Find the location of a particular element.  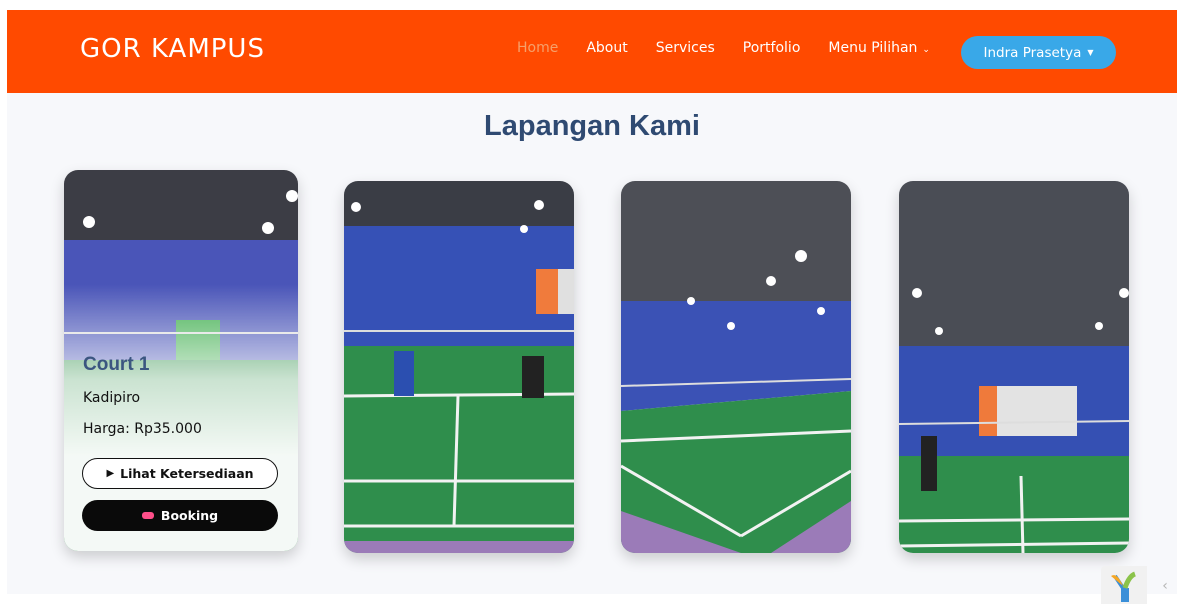

user-name: Indra Prasetya is located at coordinates (1032, 52).